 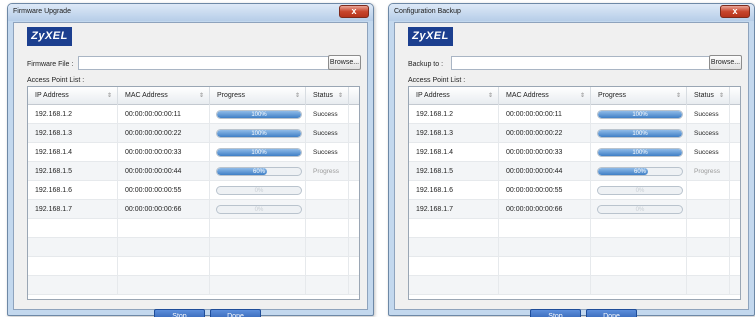 I want to click on backup-to-label: Backup to :, so click(x=426, y=64).